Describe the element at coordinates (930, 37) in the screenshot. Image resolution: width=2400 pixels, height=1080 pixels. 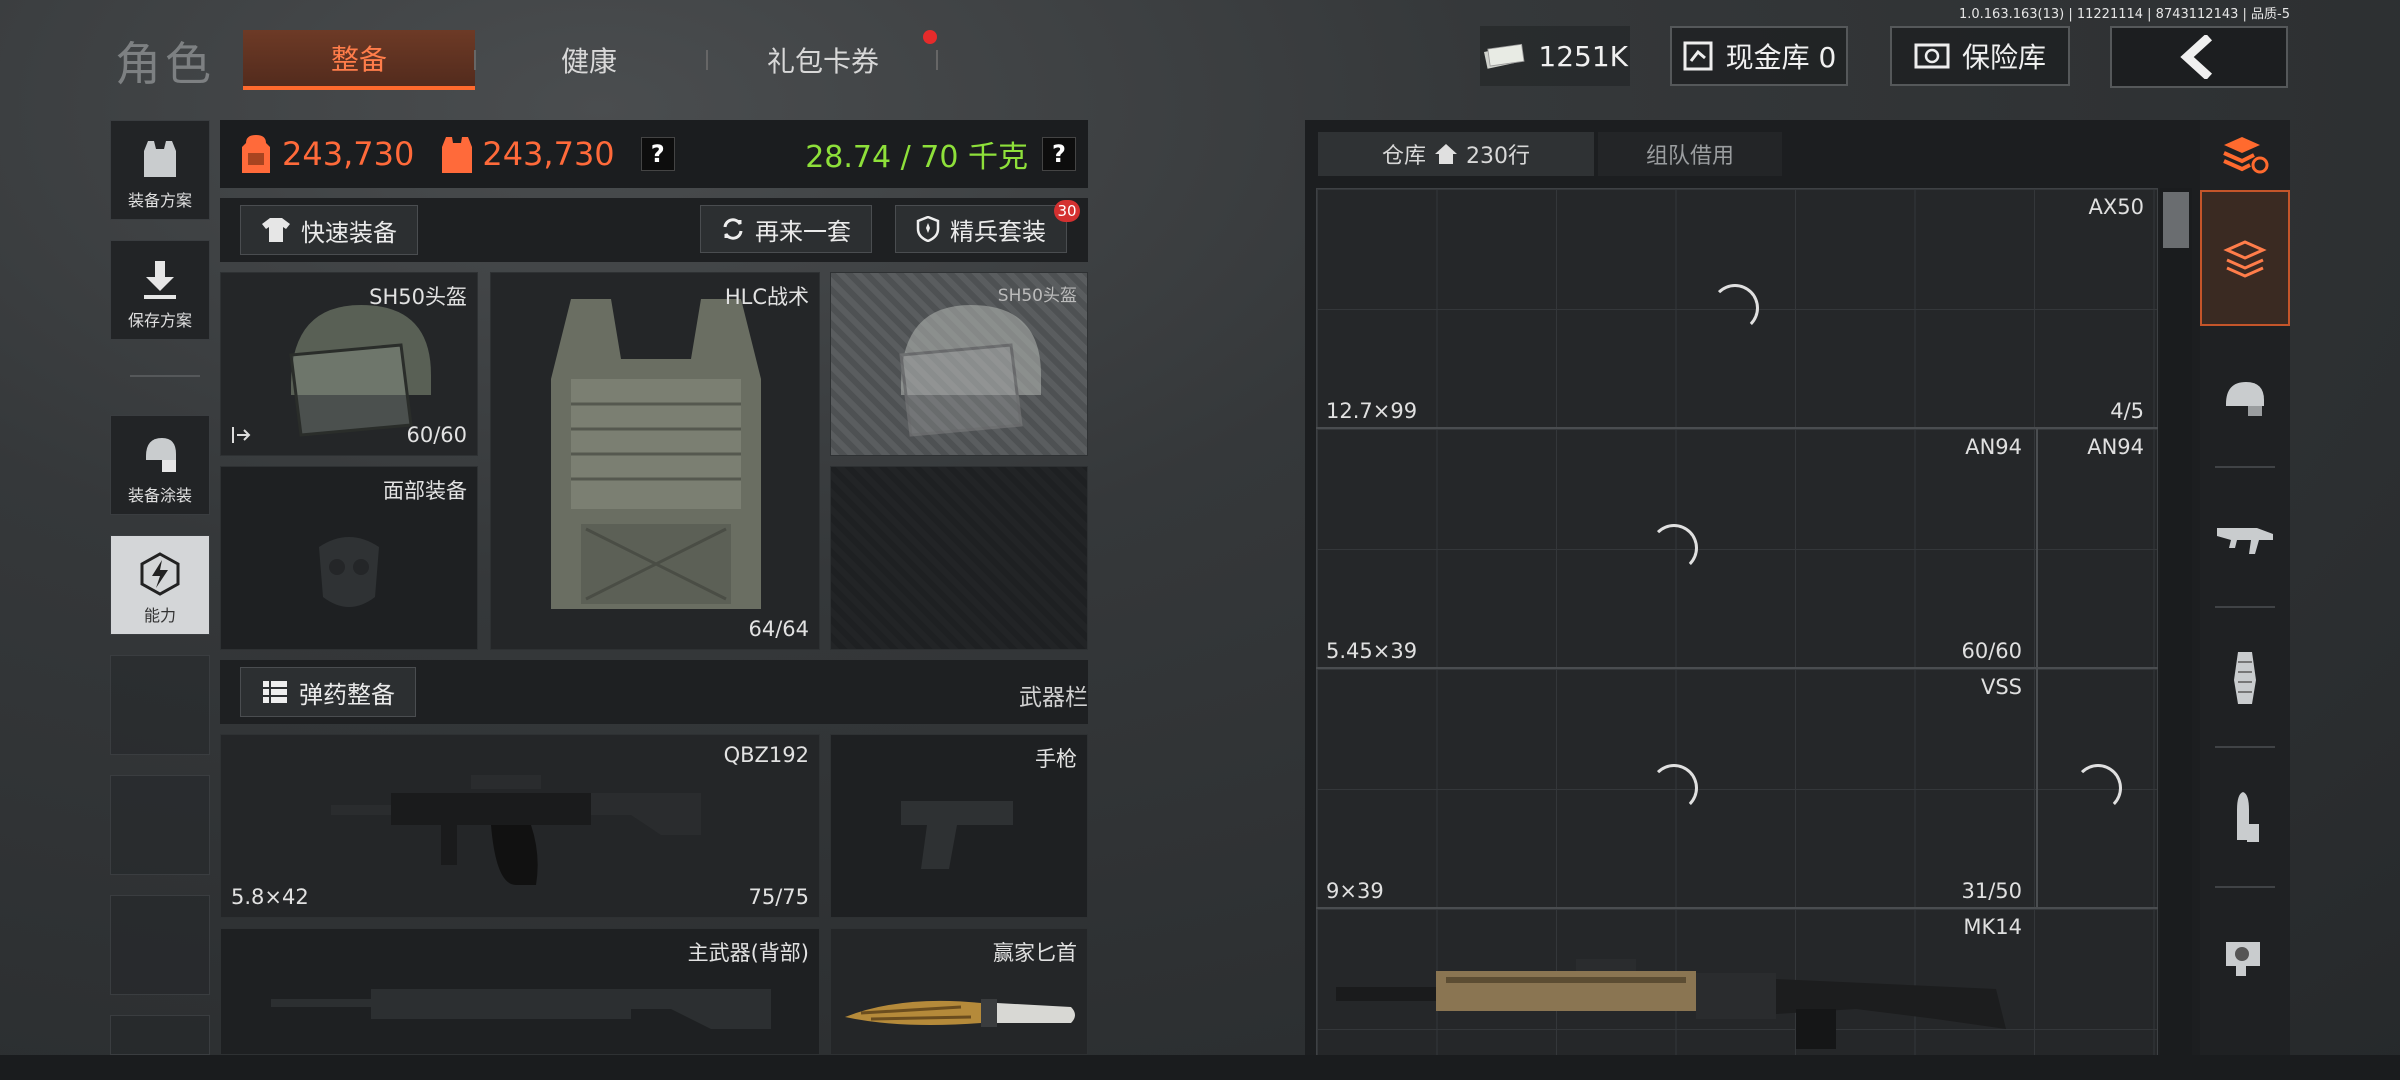
I see `notification-dot` at that location.